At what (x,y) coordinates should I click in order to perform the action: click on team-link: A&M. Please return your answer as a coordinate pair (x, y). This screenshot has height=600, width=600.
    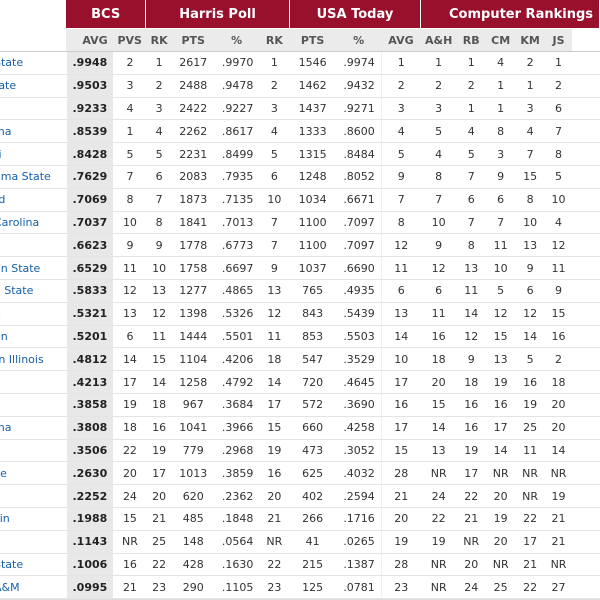
    Looking at the image, I should click on (33, 587).